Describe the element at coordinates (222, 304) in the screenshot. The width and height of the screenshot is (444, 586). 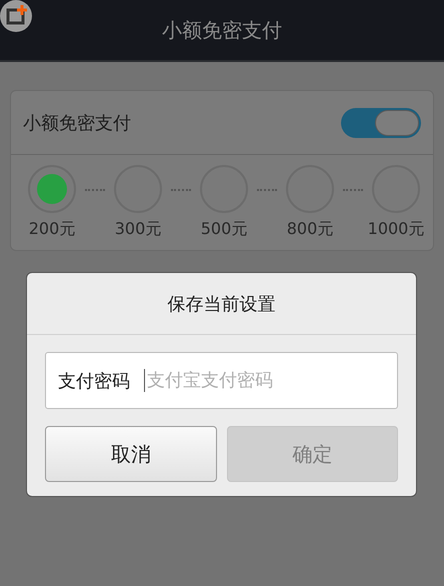
I see `dialog-title: 保存当前设置` at that location.